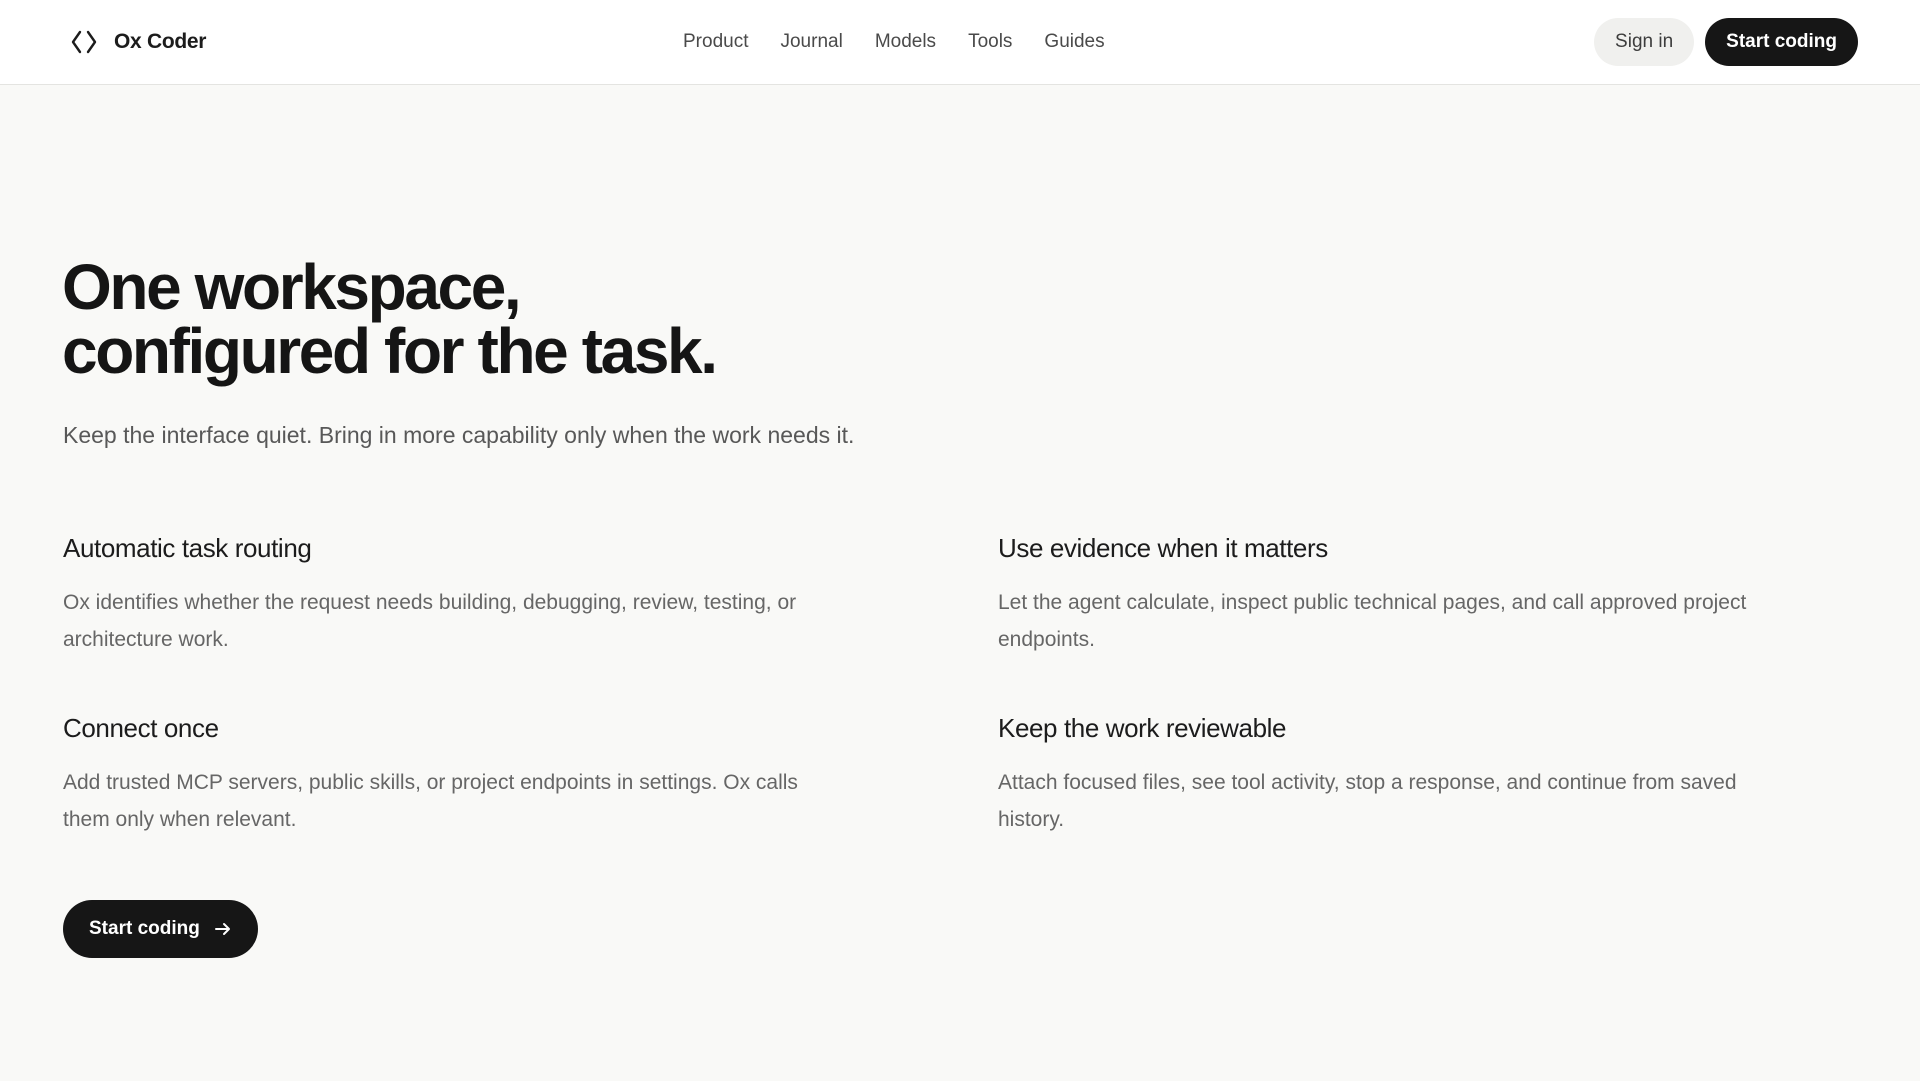 Image resolution: width=1920 pixels, height=1081 pixels. I want to click on feature-title: Automatic task routing, so click(187, 548).